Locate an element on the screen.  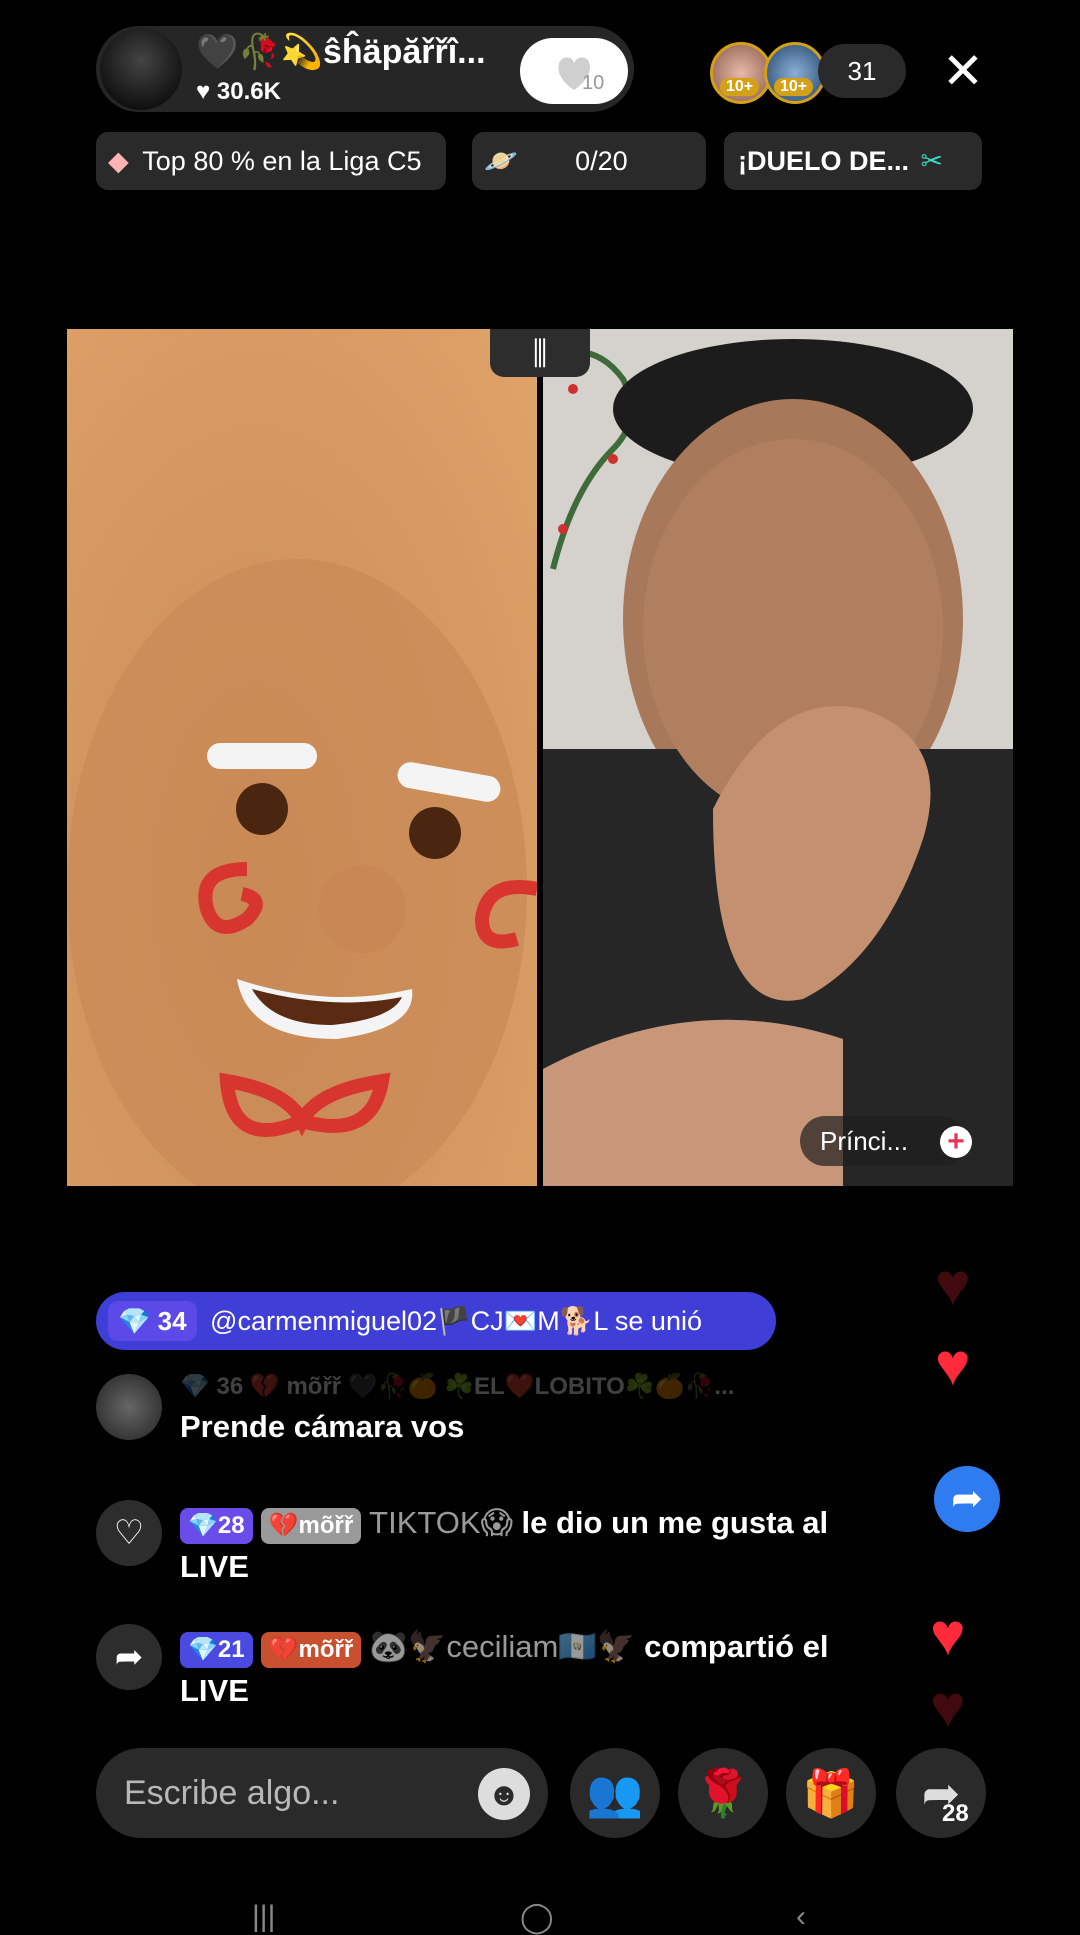
gingerbread-face is located at coordinates (302, 872).